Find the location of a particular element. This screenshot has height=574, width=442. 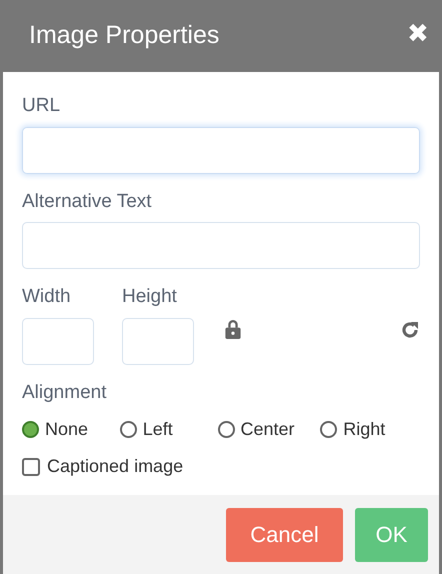

lock-icon is located at coordinates (233, 329).